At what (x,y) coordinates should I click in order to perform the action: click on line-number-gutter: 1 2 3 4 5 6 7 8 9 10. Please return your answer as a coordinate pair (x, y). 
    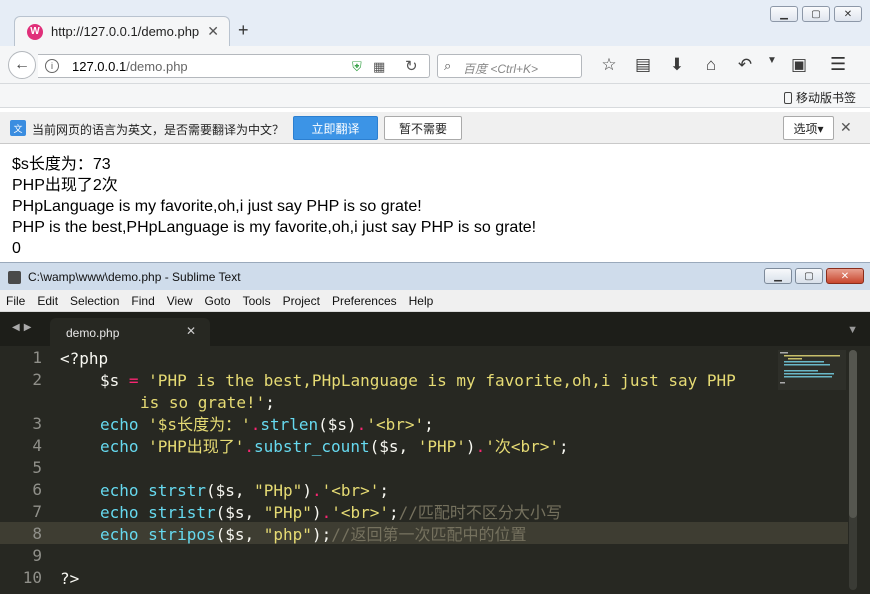
    Looking at the image, I should click on (24, 470).